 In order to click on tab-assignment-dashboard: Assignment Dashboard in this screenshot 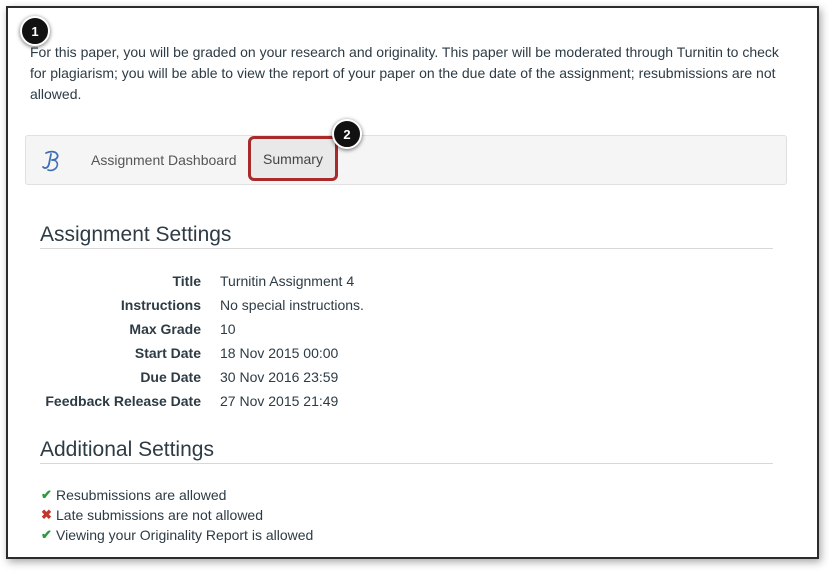, I will do `click(164, 160)`.